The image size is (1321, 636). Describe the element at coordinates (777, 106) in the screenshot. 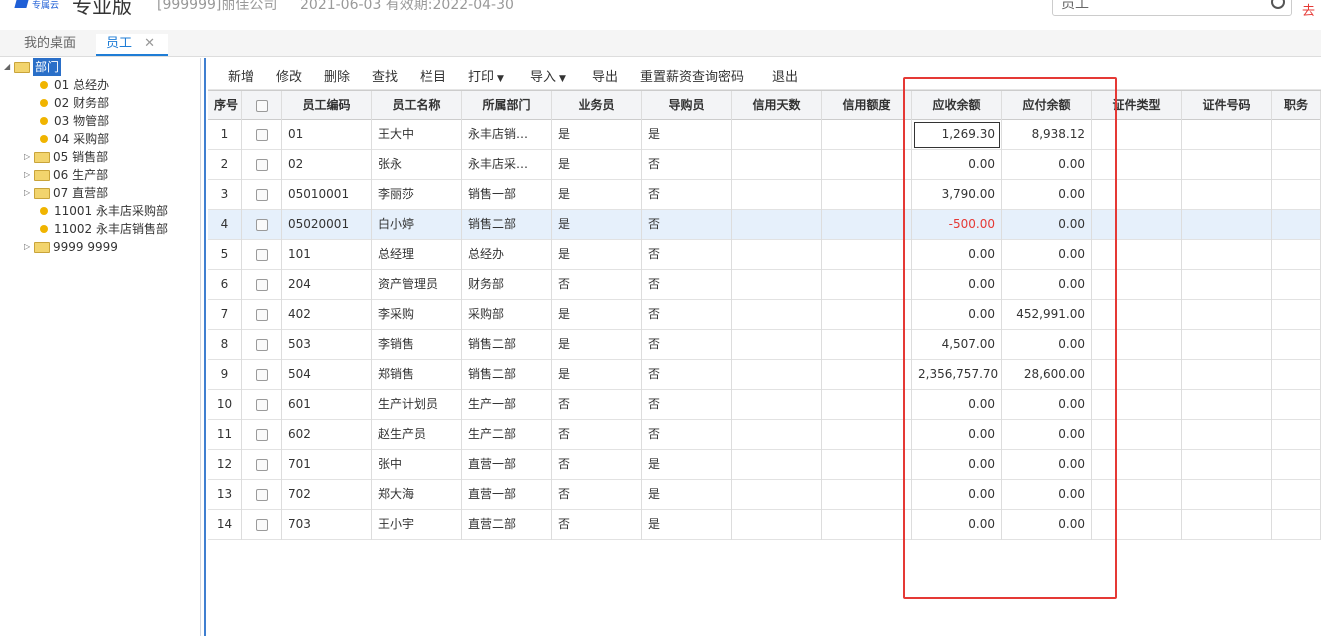

I see `column-header: 信用天数` at that location.